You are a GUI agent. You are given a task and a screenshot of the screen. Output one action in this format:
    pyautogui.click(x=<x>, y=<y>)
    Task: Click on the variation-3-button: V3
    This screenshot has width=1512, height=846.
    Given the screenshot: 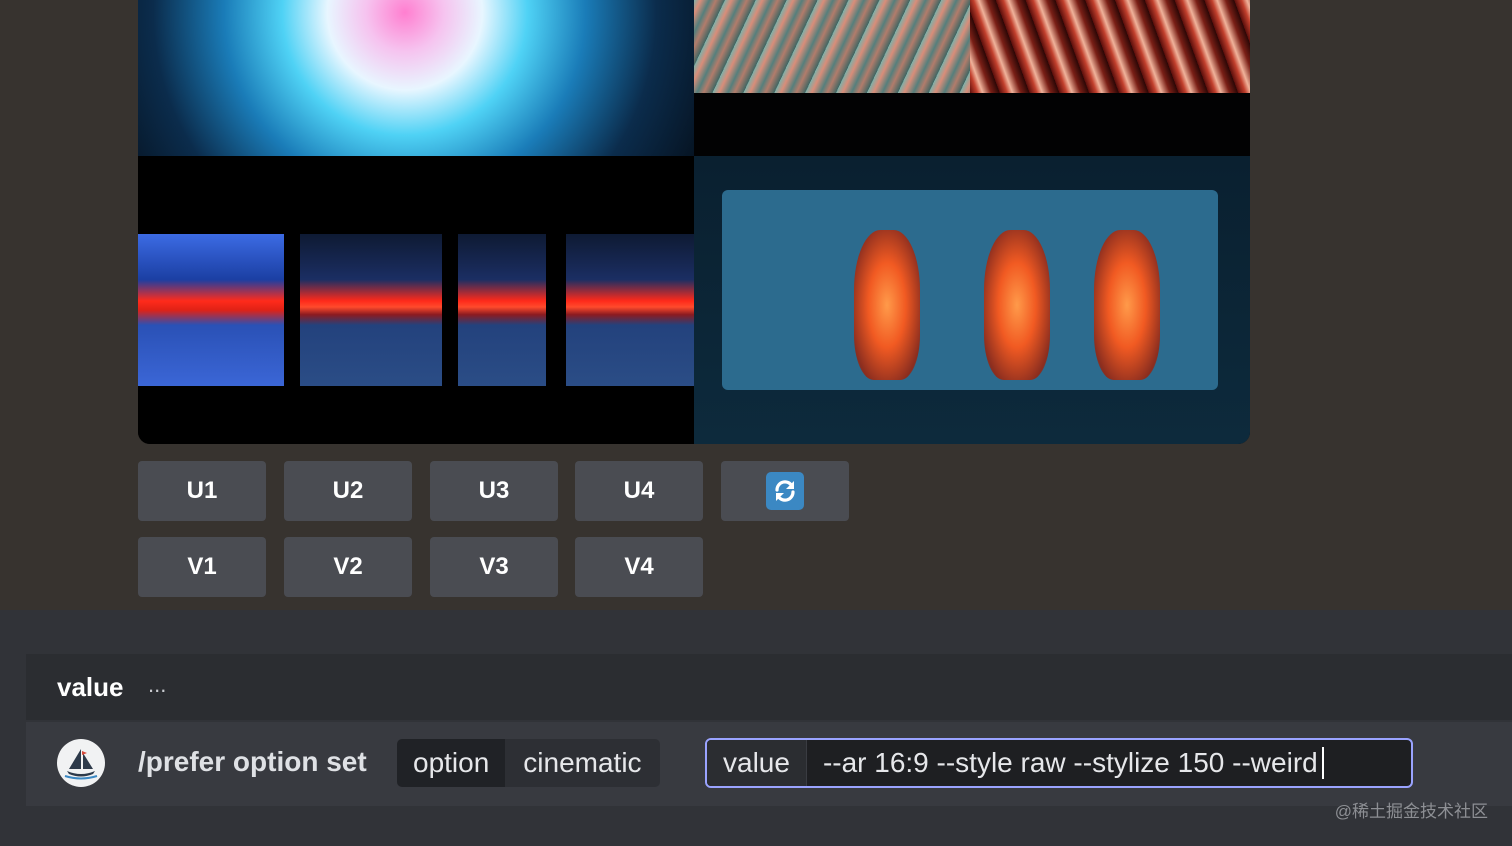 What is the action you would take?
    pyautogui.click(x=494, y=567)
    